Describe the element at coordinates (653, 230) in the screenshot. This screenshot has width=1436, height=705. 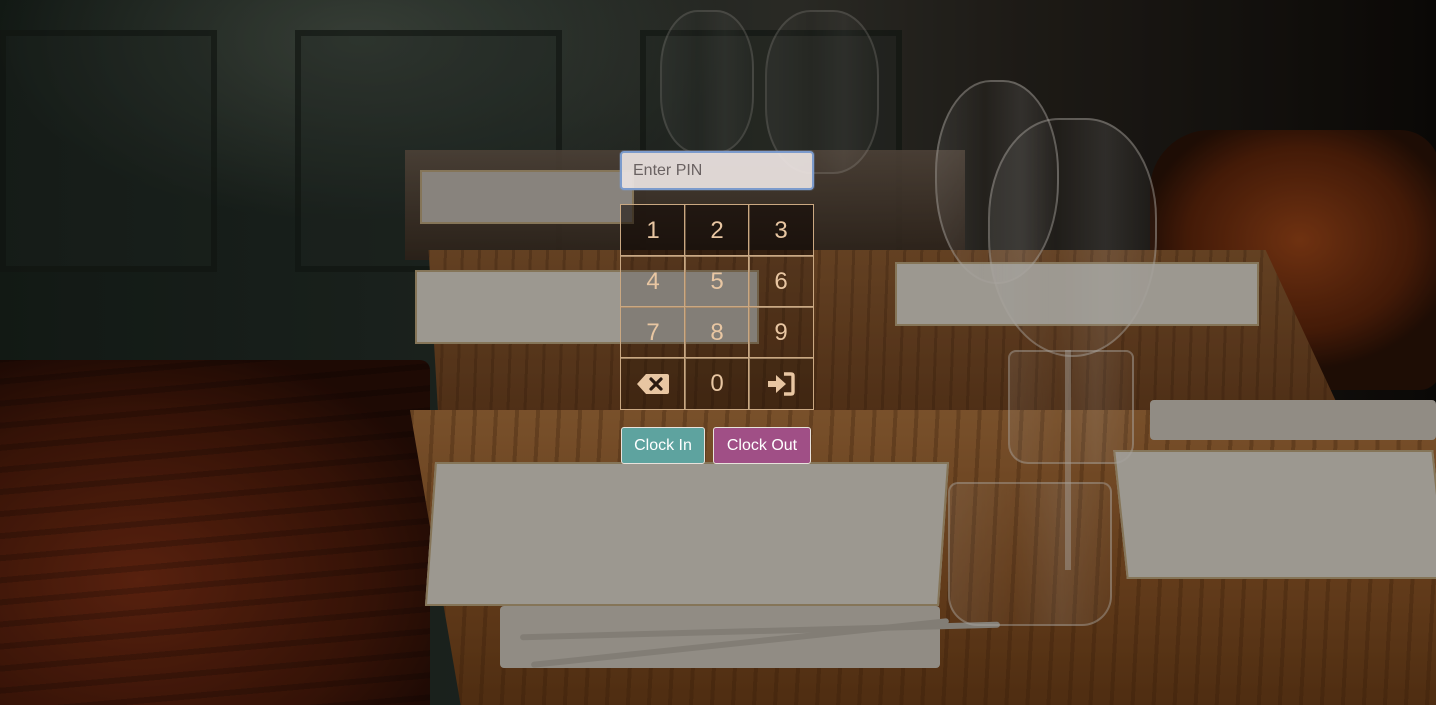
I see `key-1: 1` at that location.